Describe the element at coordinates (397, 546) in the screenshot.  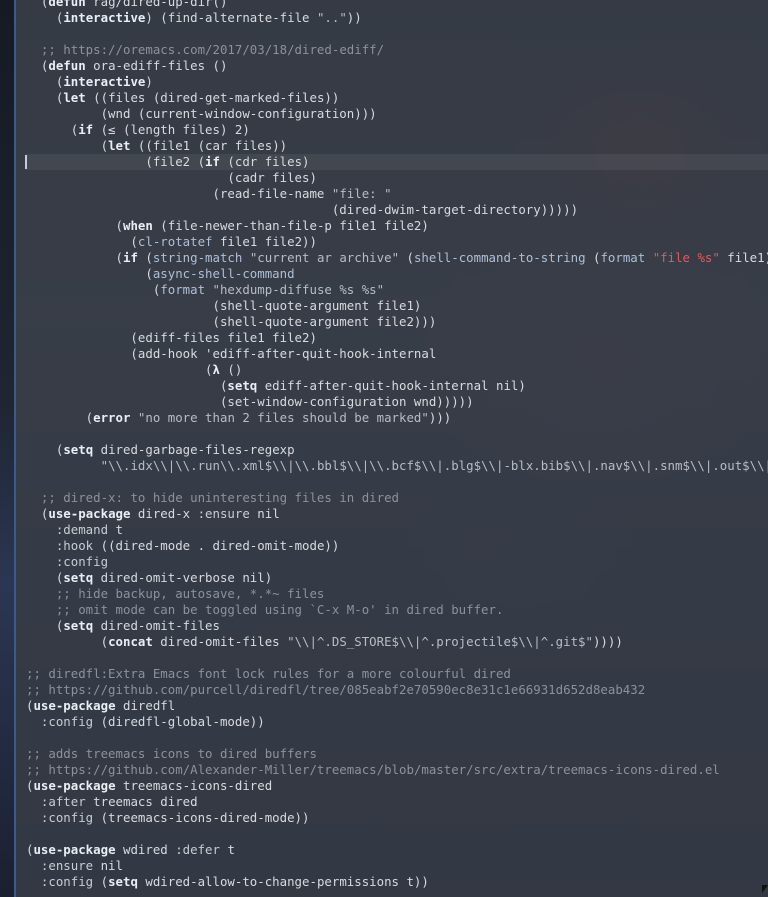
I see `code-line: :hook ((dired-mode . dired-omit-mode))` at that location.